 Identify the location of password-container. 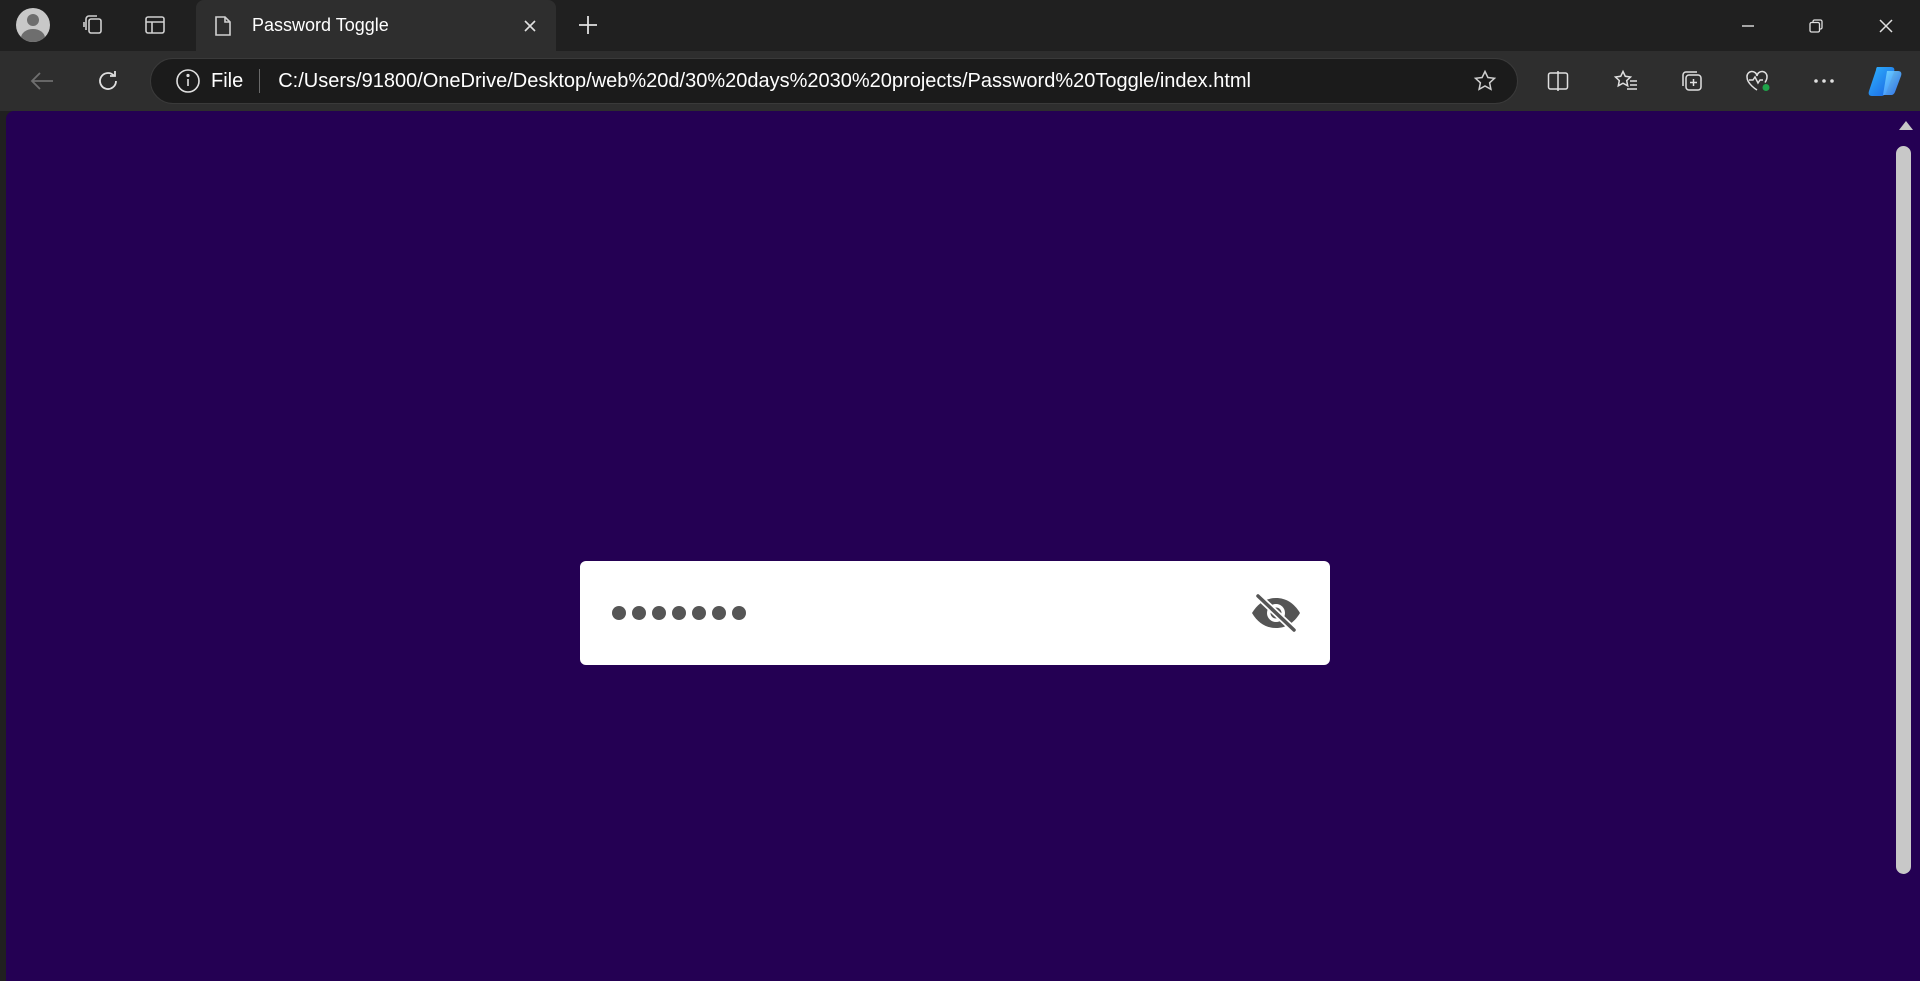
(955, 613).